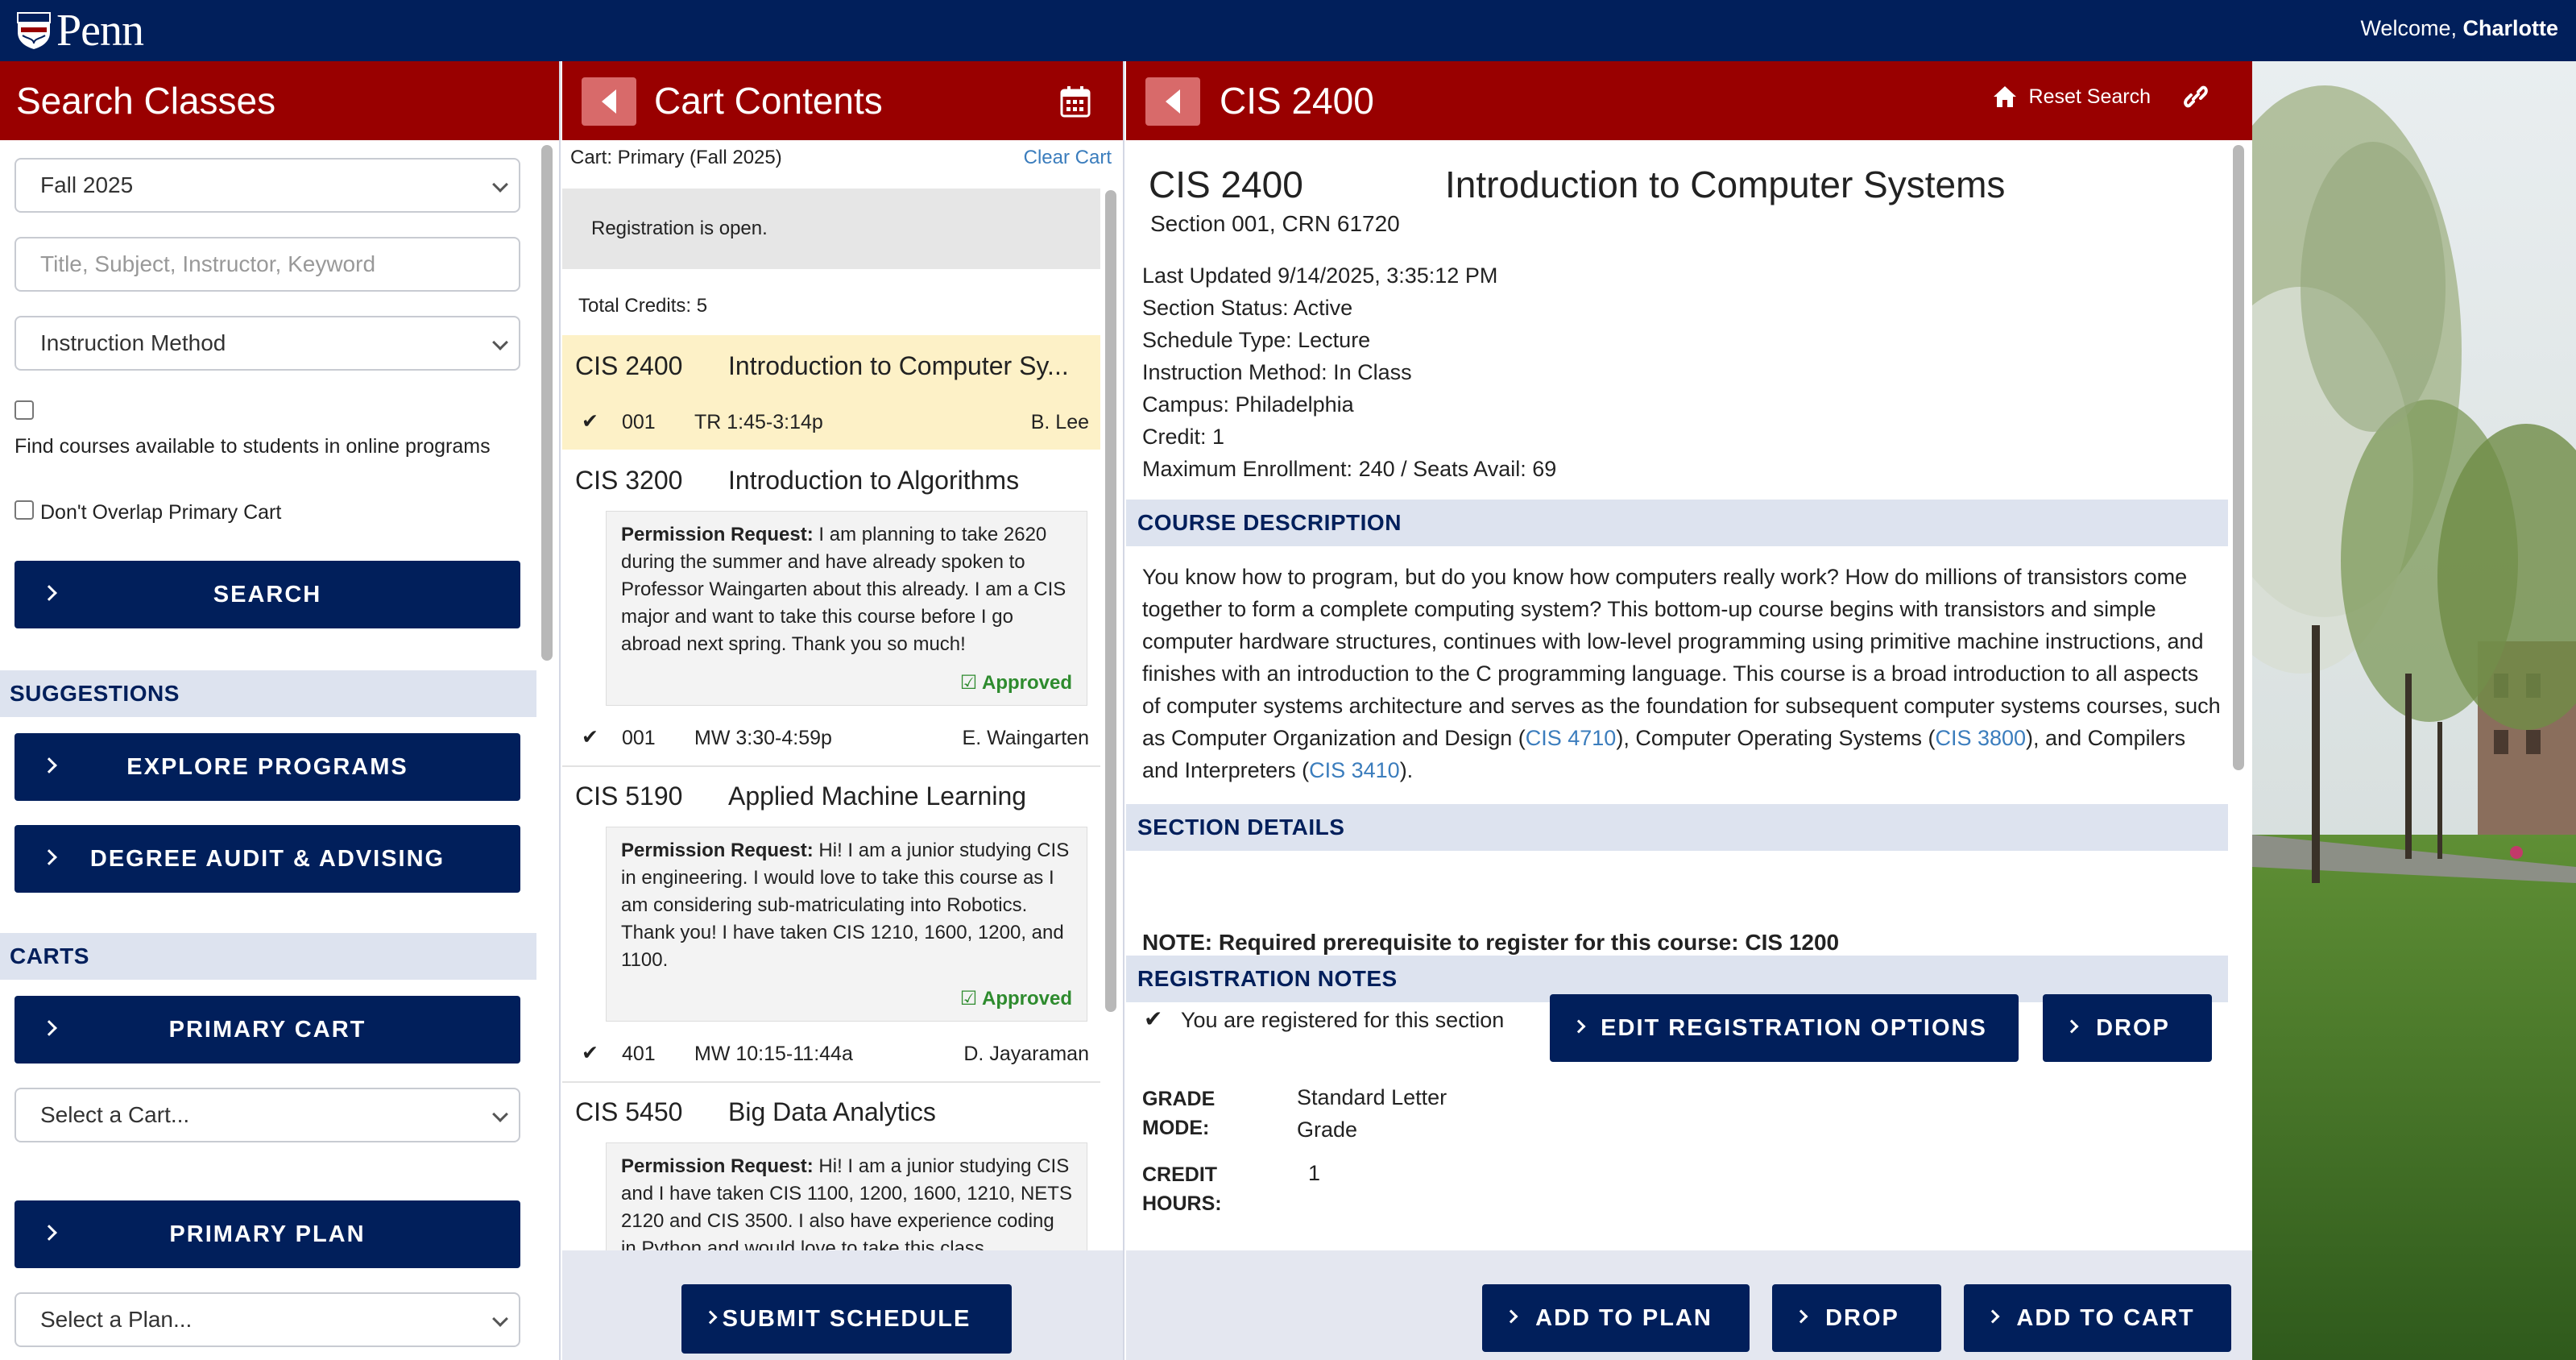 The width and height of the screenshot is (2576, 1360). I want to click on penn-logo: Penn, so click(80, 31).